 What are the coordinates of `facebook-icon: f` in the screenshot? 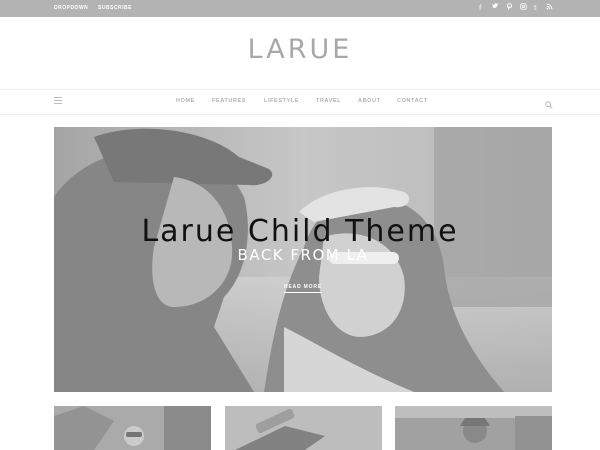 It's located at (480, 8).